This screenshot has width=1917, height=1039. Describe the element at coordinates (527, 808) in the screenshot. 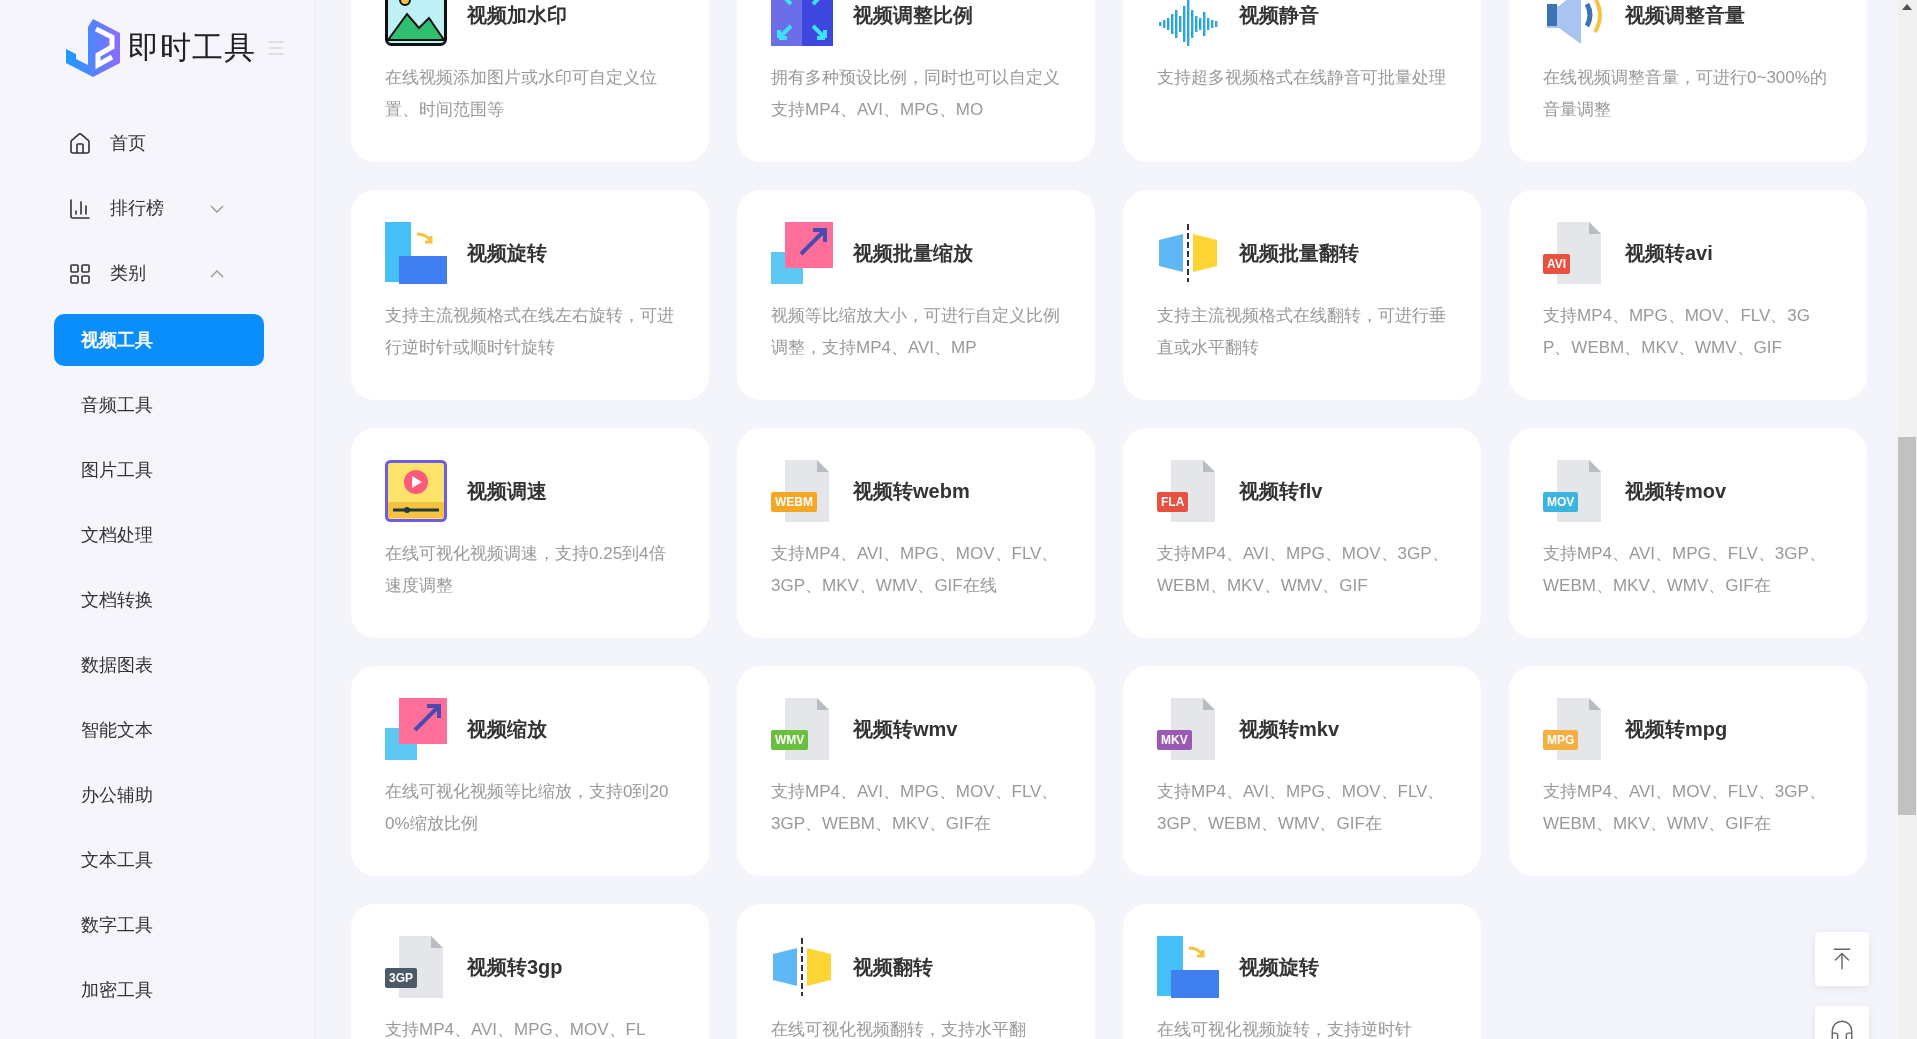

I see `tool-description: 在线可视化视频等比缩放，支持0到200%缩放比例` at that location.